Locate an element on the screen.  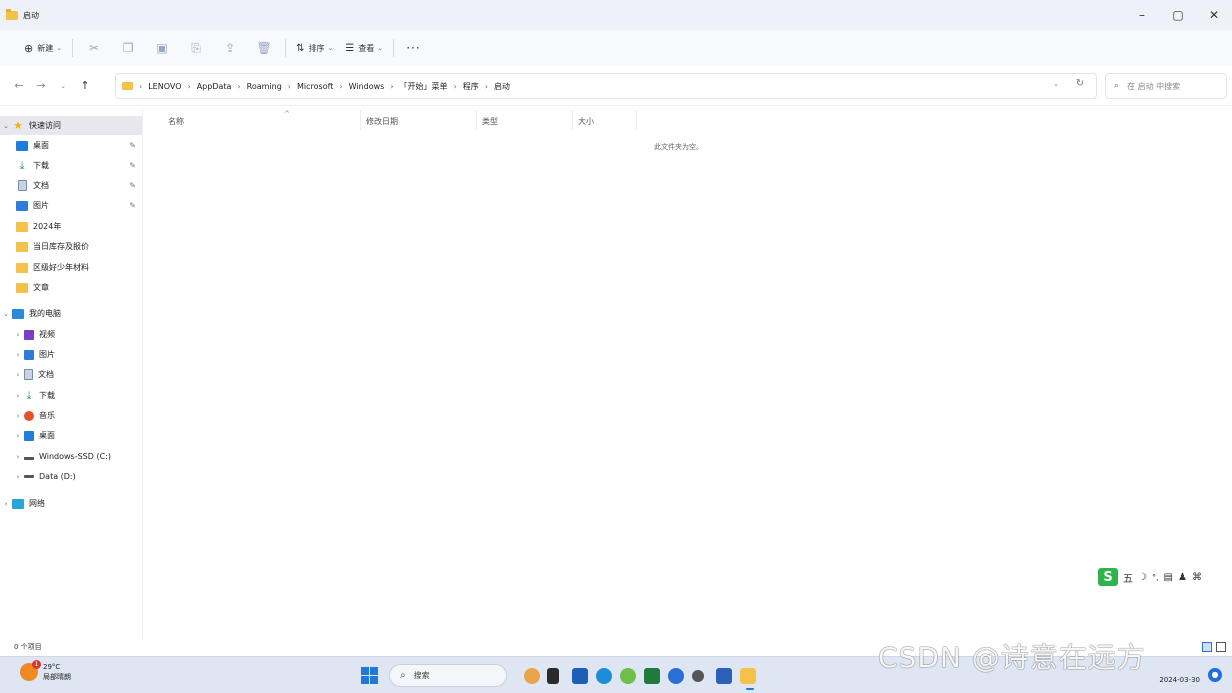
share-icon: ⇪ is located at coordinates (230, 48).